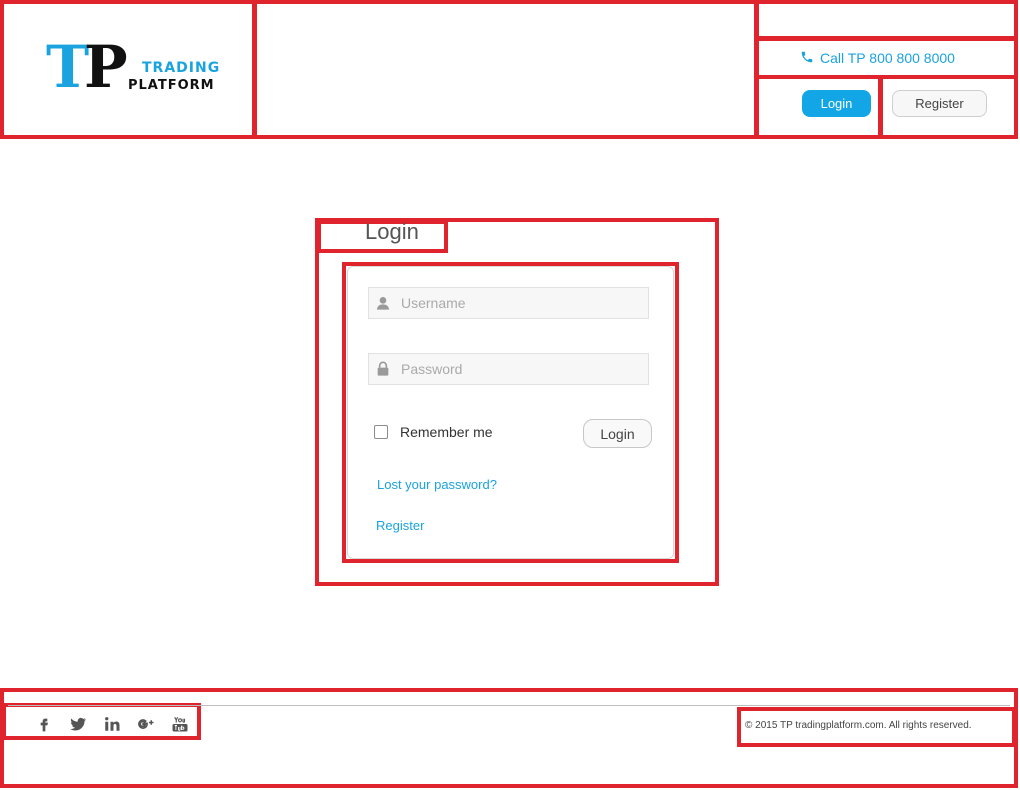 The height and width of the screenshot is (790, 1020). Describe the element at coordinates (939, 103) in the screenshot. I see `header-register-button: Register` at that location.